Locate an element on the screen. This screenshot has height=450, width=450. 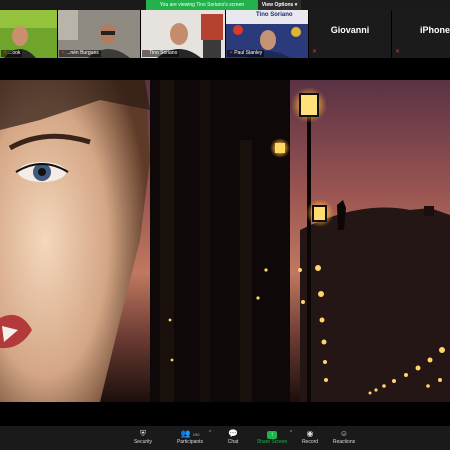
view-options-button: View Options ▾ is located at coordinates (279, 5).